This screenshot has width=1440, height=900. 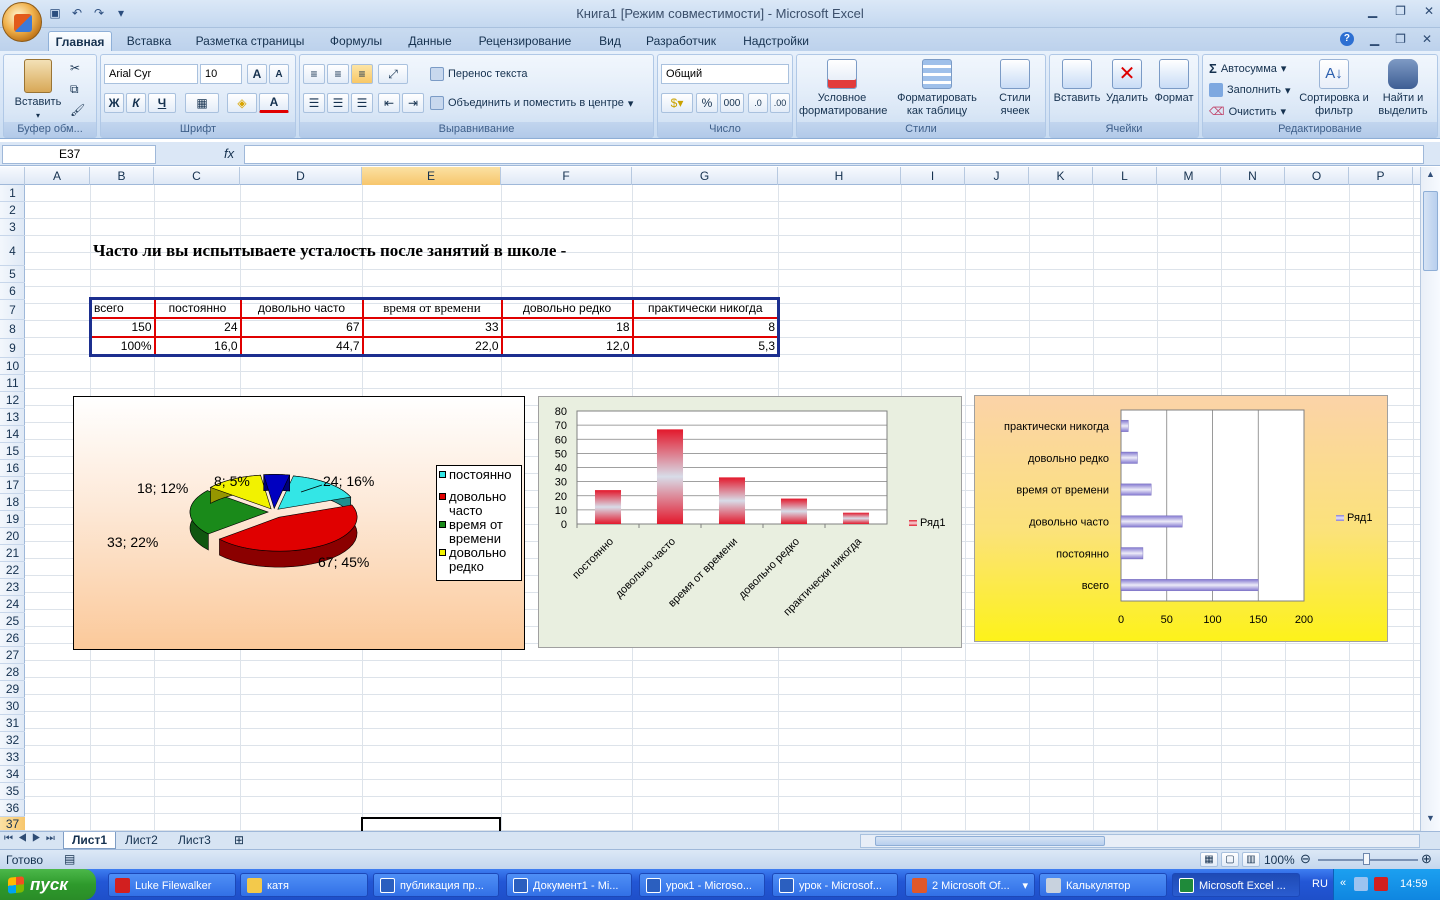 I want to click on fill-color-icon: ◈, so click(x=242, y=103).